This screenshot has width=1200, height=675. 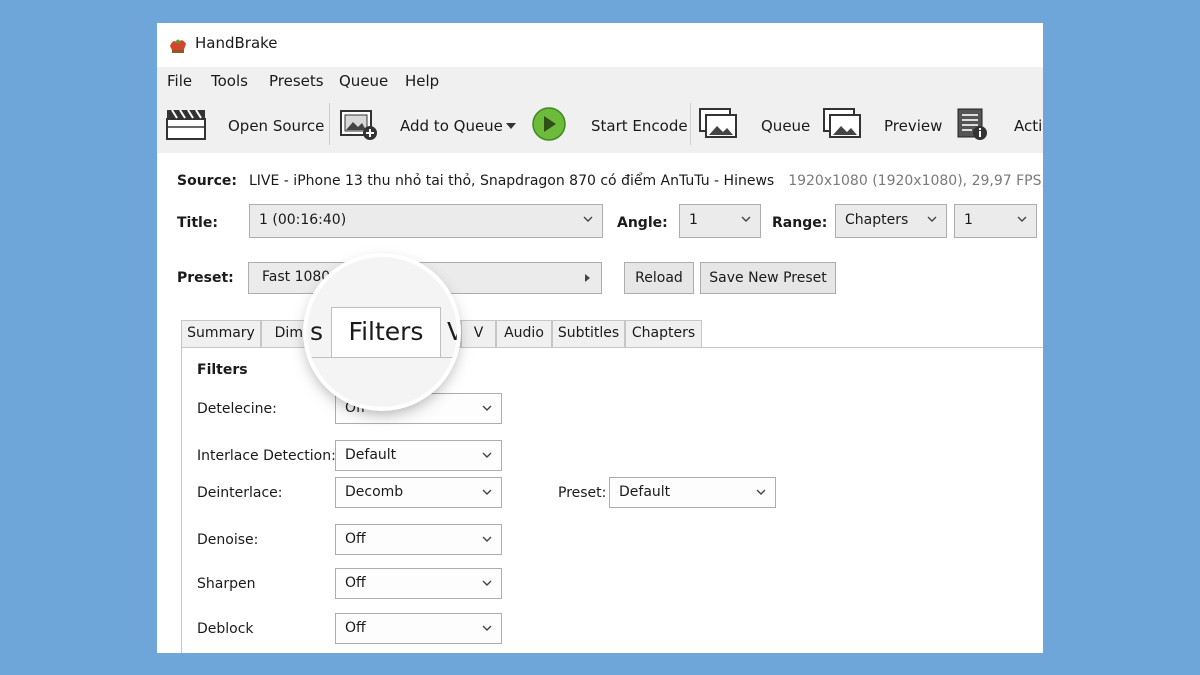 I want to click on tab-chapters: Chapters, so click(x=663, y=333).